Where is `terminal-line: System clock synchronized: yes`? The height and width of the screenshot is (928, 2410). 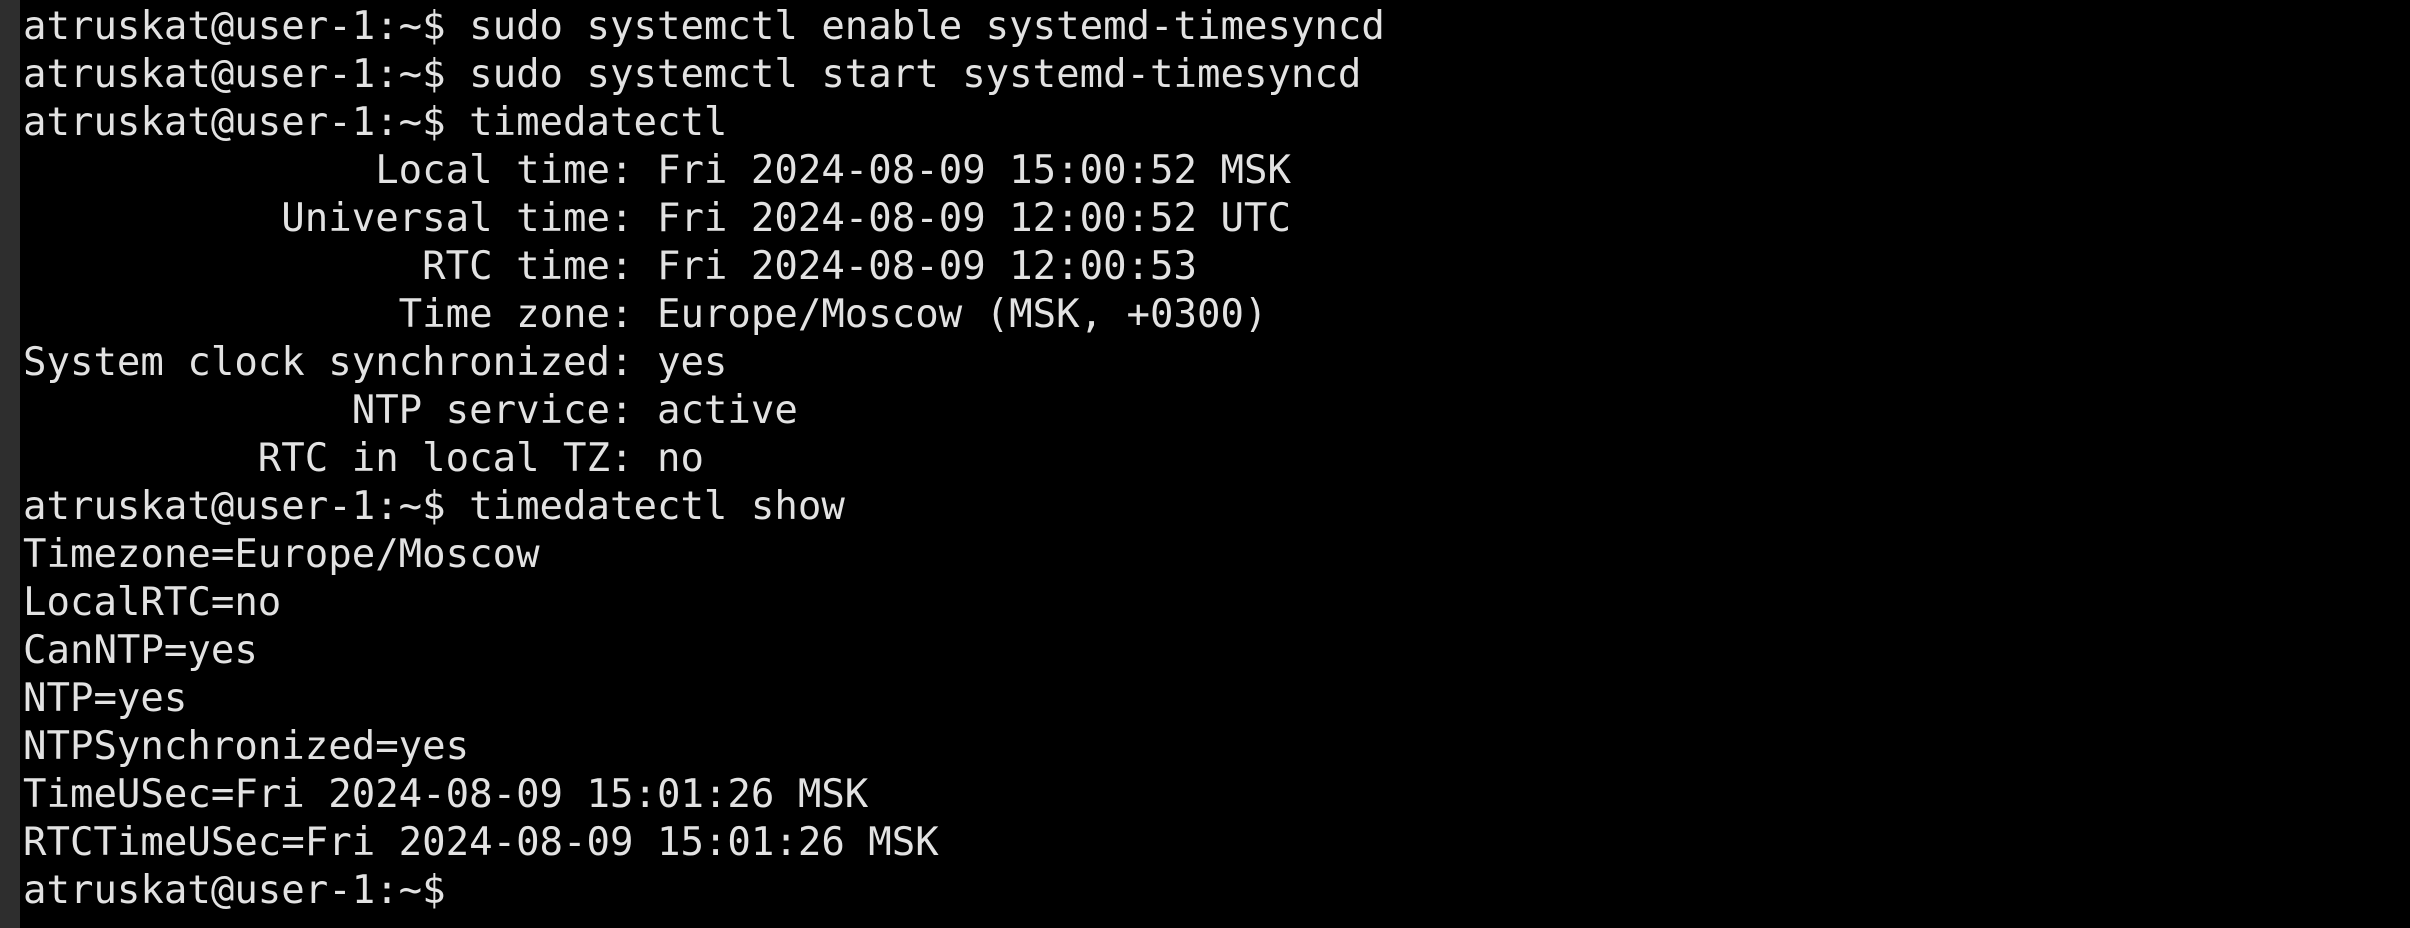 terminal-line: System clock synchronized: yes is located at coordinates (375, 362).